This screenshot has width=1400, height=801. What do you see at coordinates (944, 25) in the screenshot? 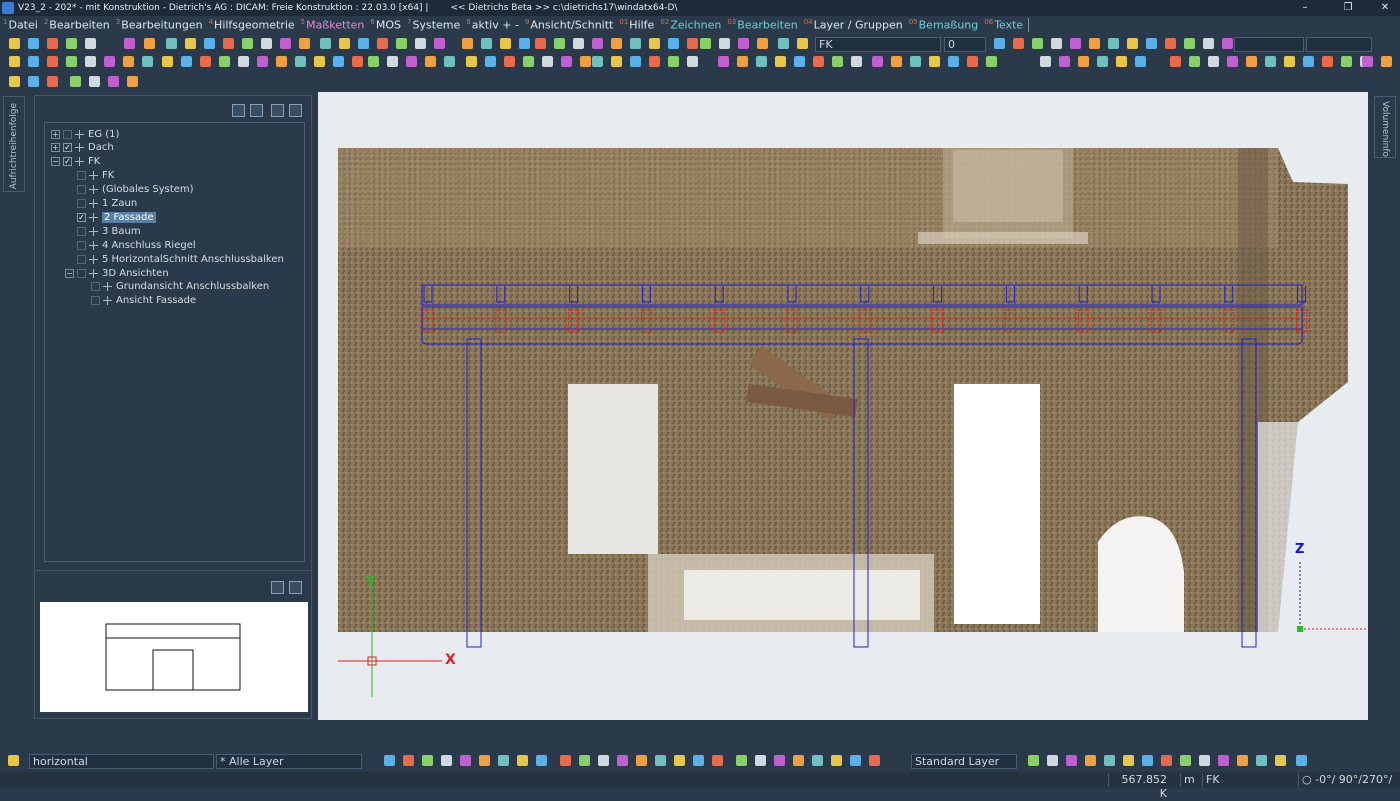
I see `menu-item-13: 05Bemaßung` at bounding box center [944, 25].